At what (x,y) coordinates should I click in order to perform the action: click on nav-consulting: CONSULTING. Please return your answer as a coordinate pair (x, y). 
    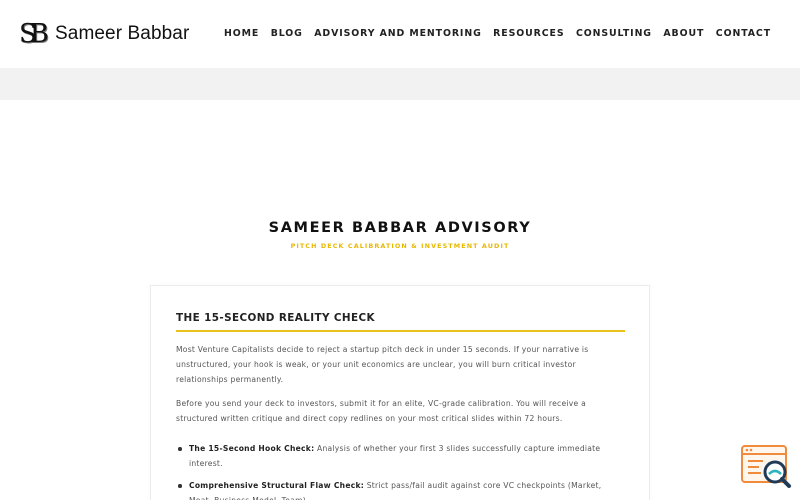
    Looking at the image, I should click on (614, 33).